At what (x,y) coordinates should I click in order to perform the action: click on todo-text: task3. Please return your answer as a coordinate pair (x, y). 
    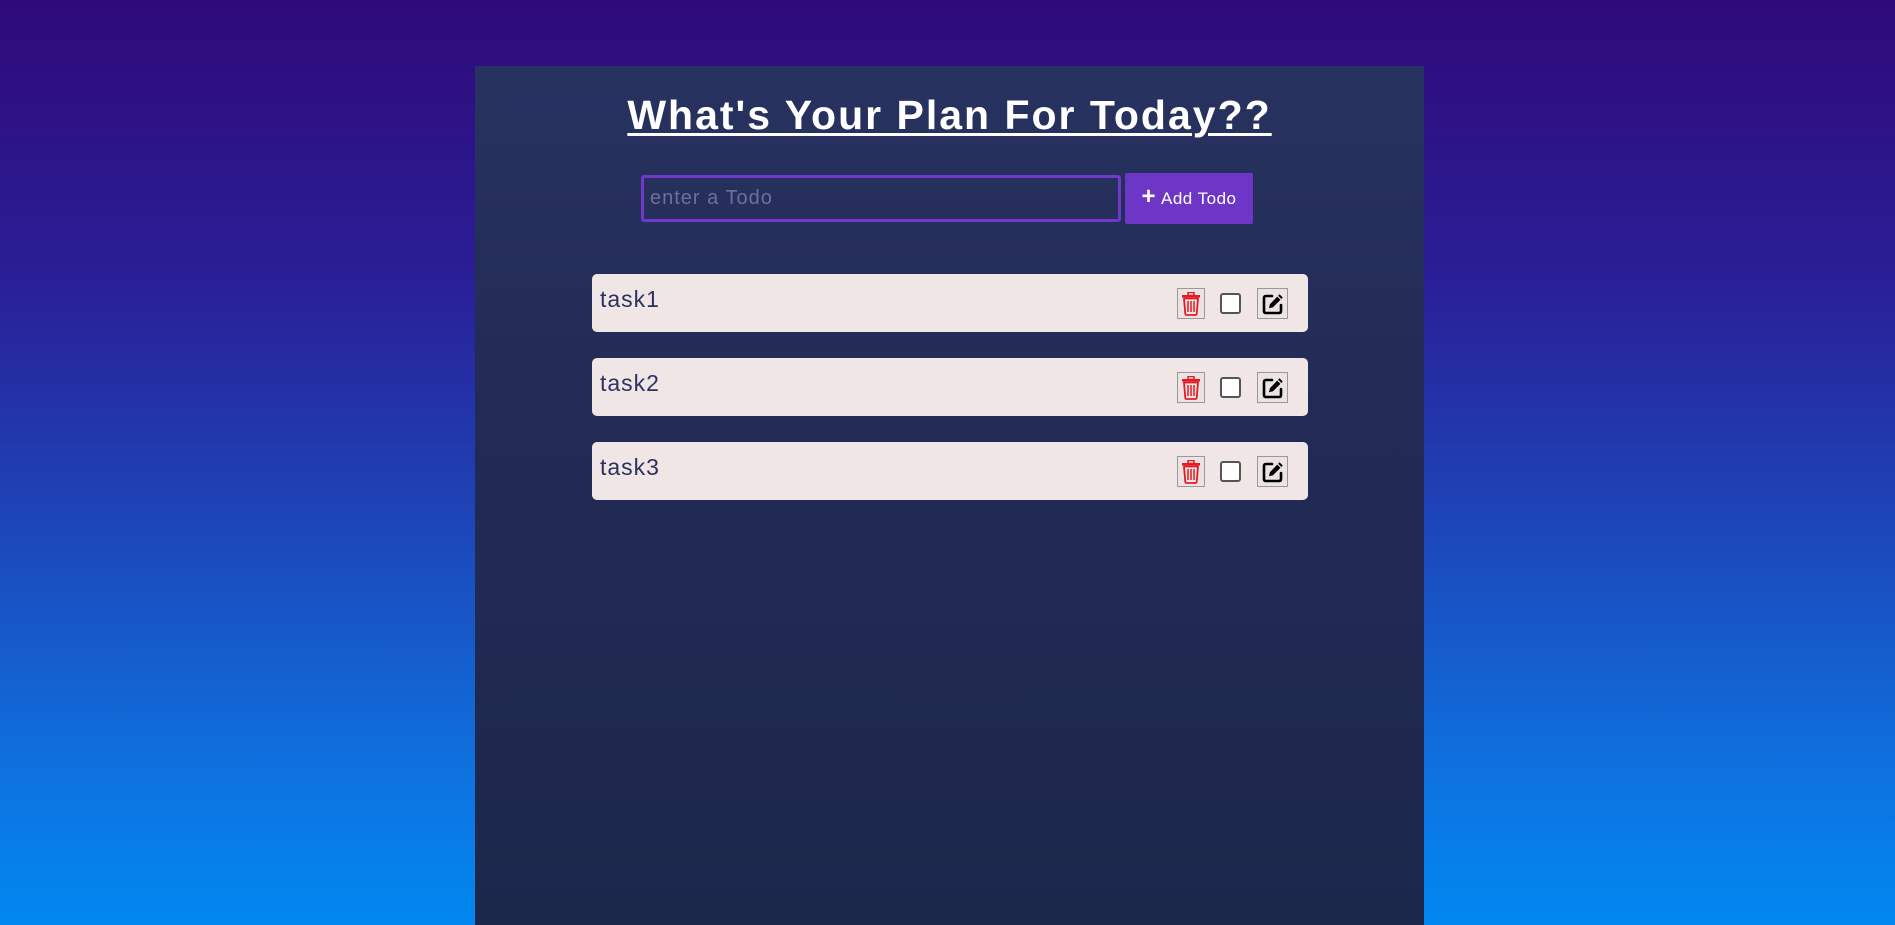
    Looking at the image, I should click on (630, 467).